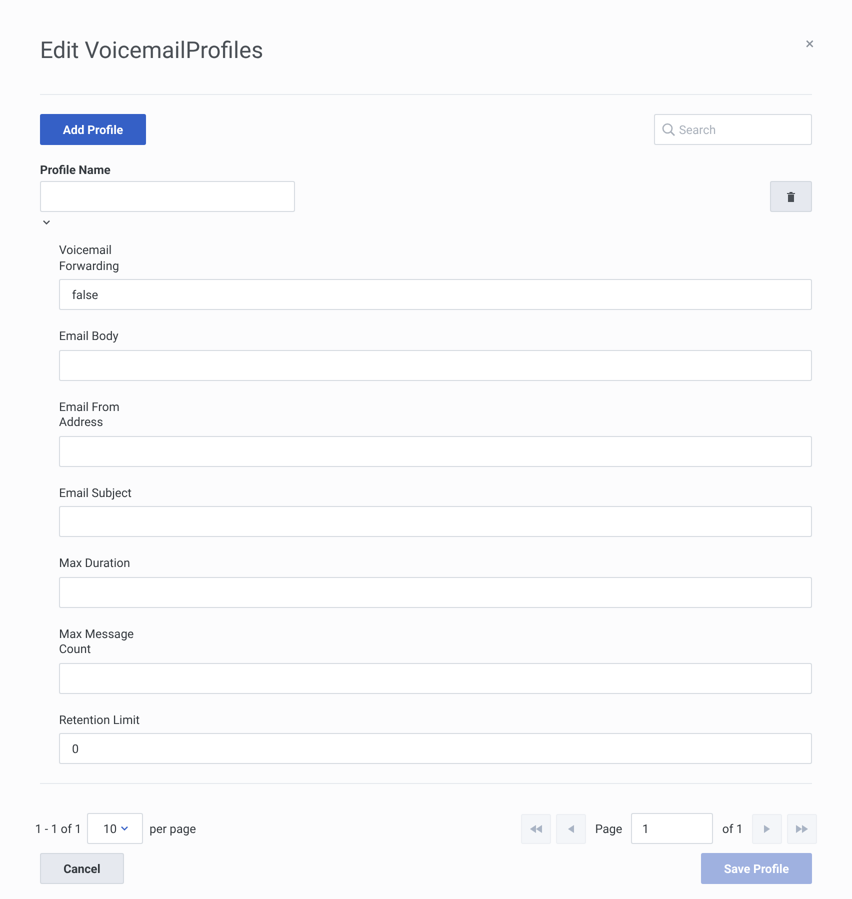 The height and width of the screenshot is (899, 852). What do you see at coordinates (435, 294) in the screenshot?
I see `text-input: false` at bounding box center [435, 294].